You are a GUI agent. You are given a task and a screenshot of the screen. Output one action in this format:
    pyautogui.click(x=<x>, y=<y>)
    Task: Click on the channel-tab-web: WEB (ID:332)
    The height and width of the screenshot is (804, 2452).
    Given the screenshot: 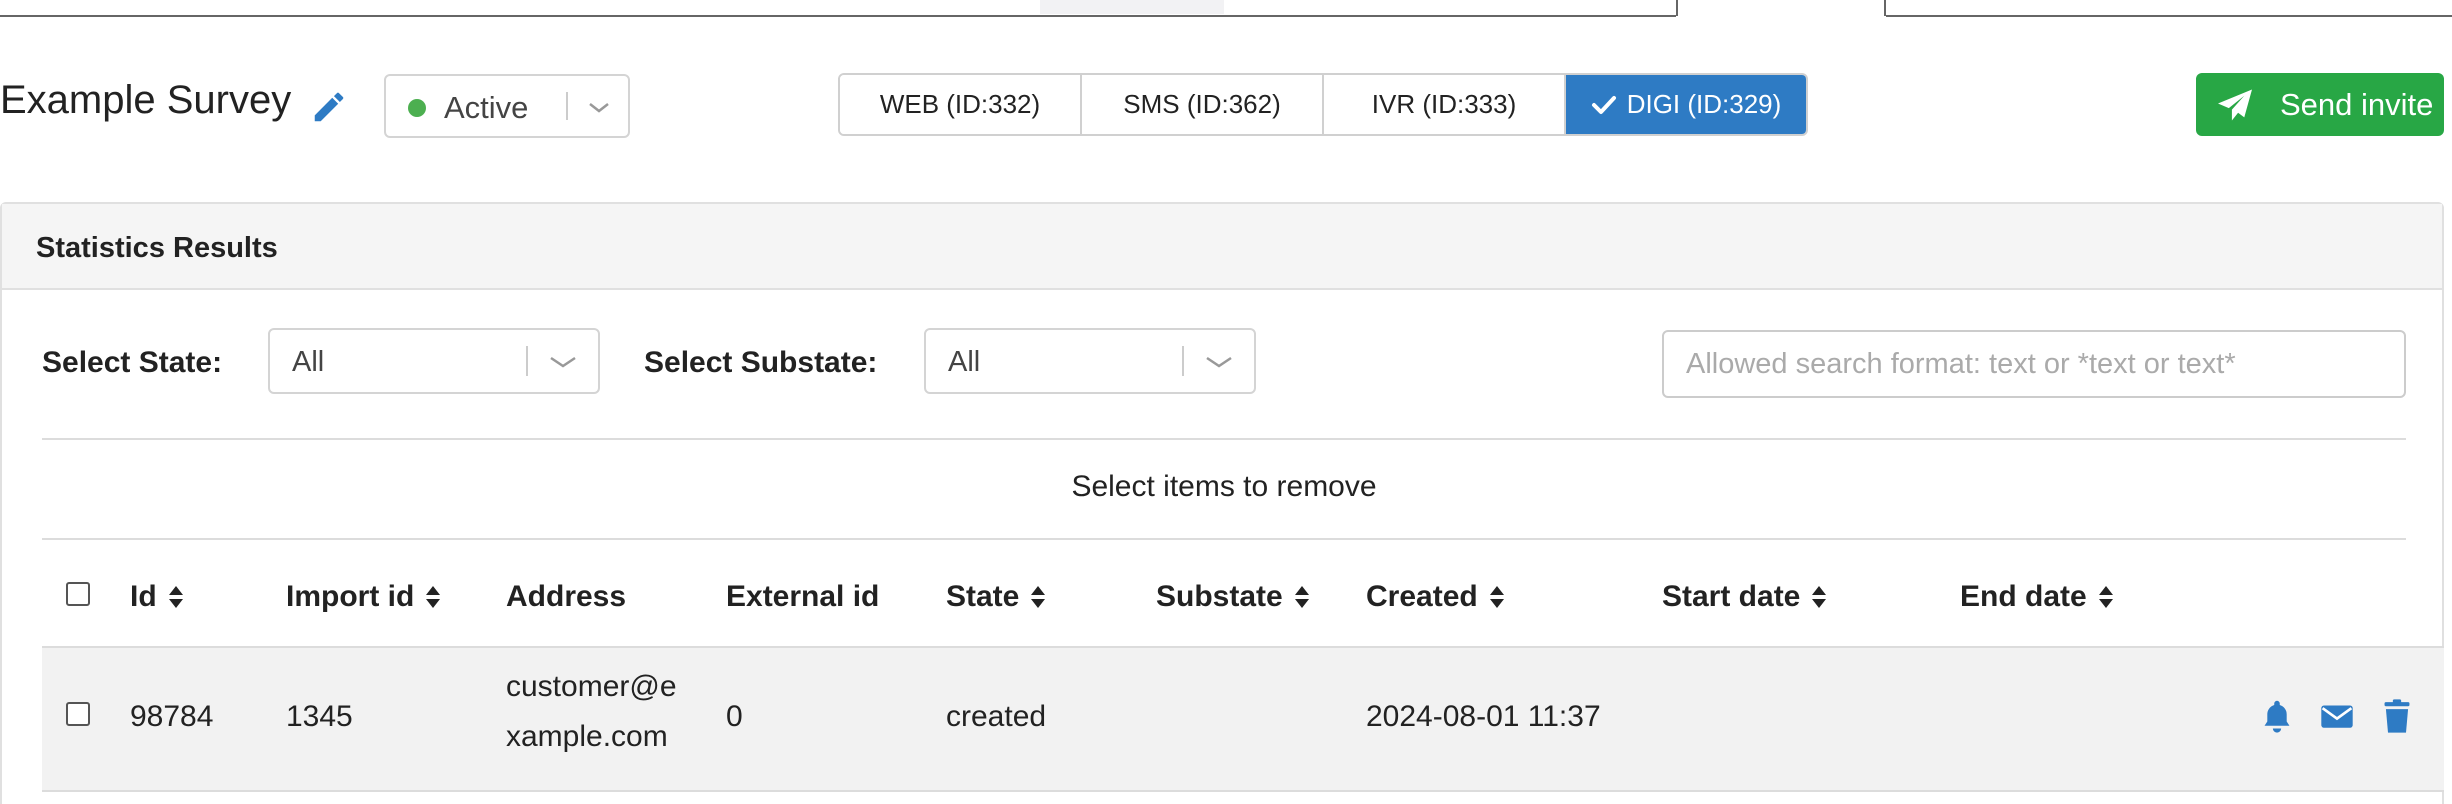 What is the action you would take?
    pyautogui.click(x=961, y=104)
    